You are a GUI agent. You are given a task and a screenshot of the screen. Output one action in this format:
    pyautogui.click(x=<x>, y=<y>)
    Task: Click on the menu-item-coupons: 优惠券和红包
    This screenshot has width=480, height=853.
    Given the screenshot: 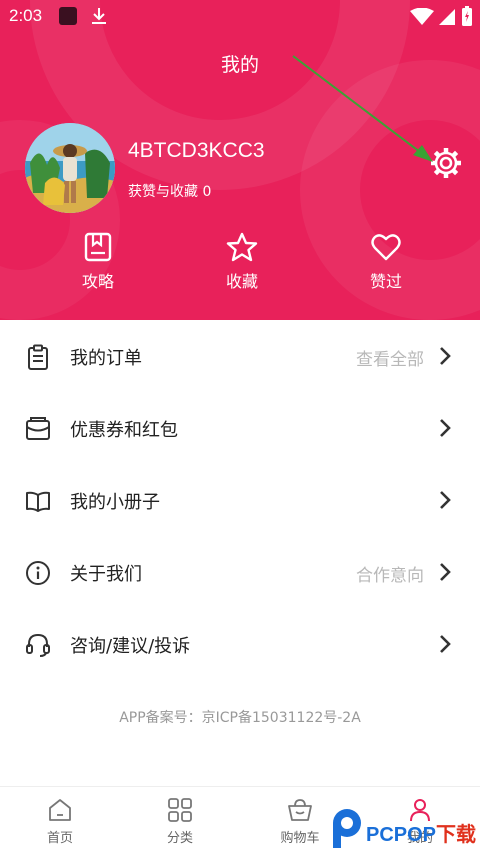 What is the action you would take?
    pyautogui.click(x=240, y=428)
    